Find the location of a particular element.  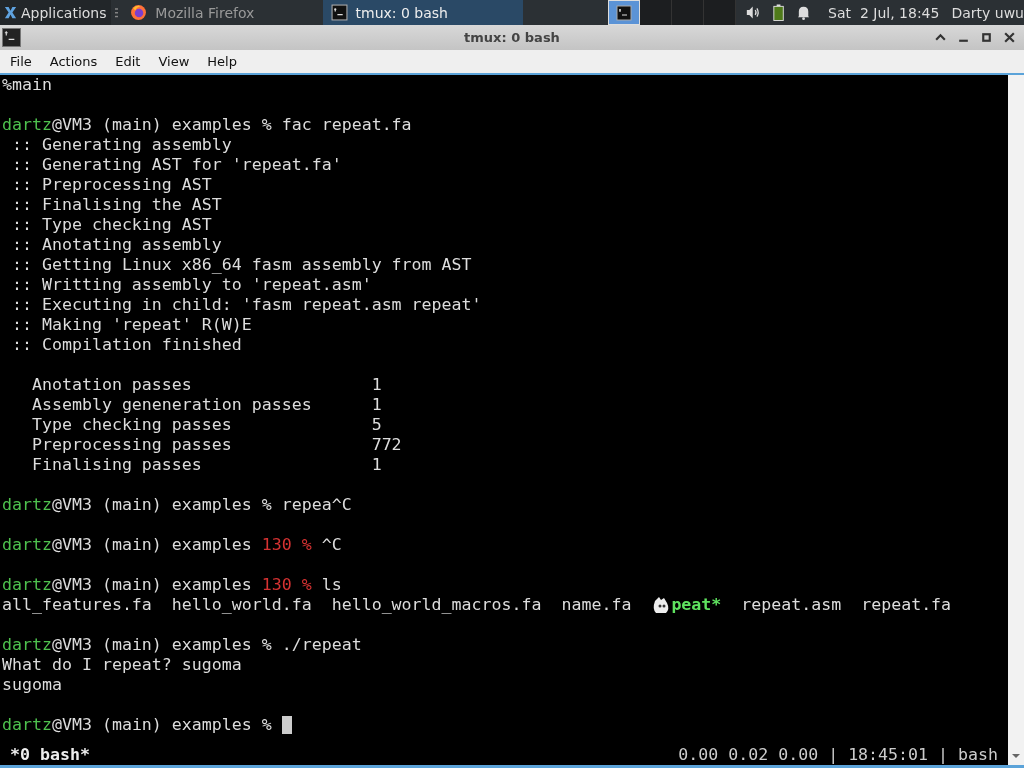

terminal-line: dartz@VM3 (main) examples % fac repeat.fa is located at coordinates (207, 125).